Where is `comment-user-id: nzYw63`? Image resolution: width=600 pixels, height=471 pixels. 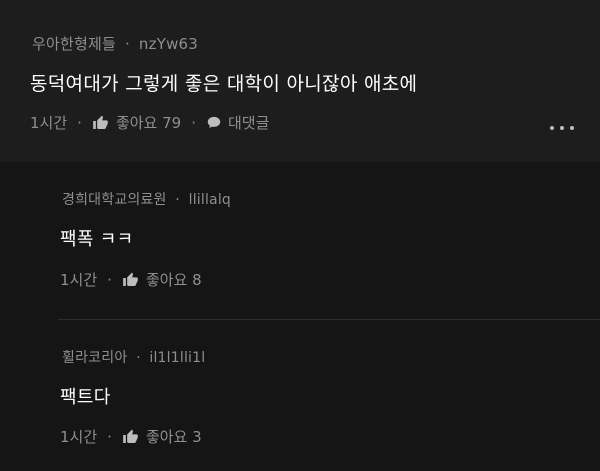 comment-user-id: nzYw63 is located at coordinates (168, 44).